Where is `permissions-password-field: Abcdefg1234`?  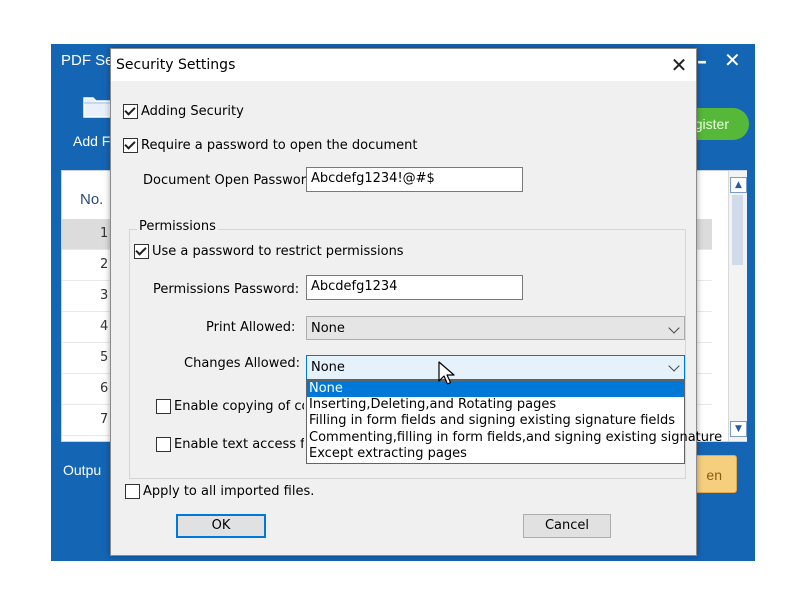 permissions-password-field: Abcdefg1234 is located at coordinates (414, 287).